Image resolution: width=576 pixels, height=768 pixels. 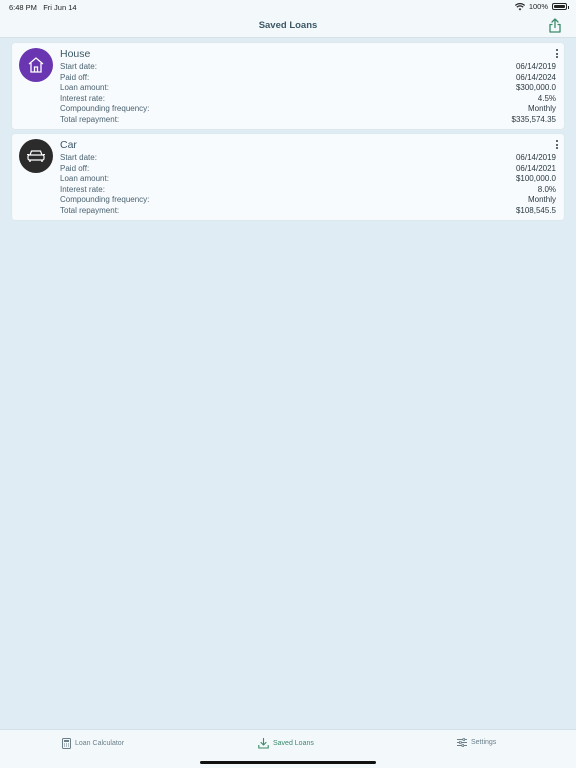 I want to click on detail-row: Paid off: 06/14/2024, so click(x=308, y=78).